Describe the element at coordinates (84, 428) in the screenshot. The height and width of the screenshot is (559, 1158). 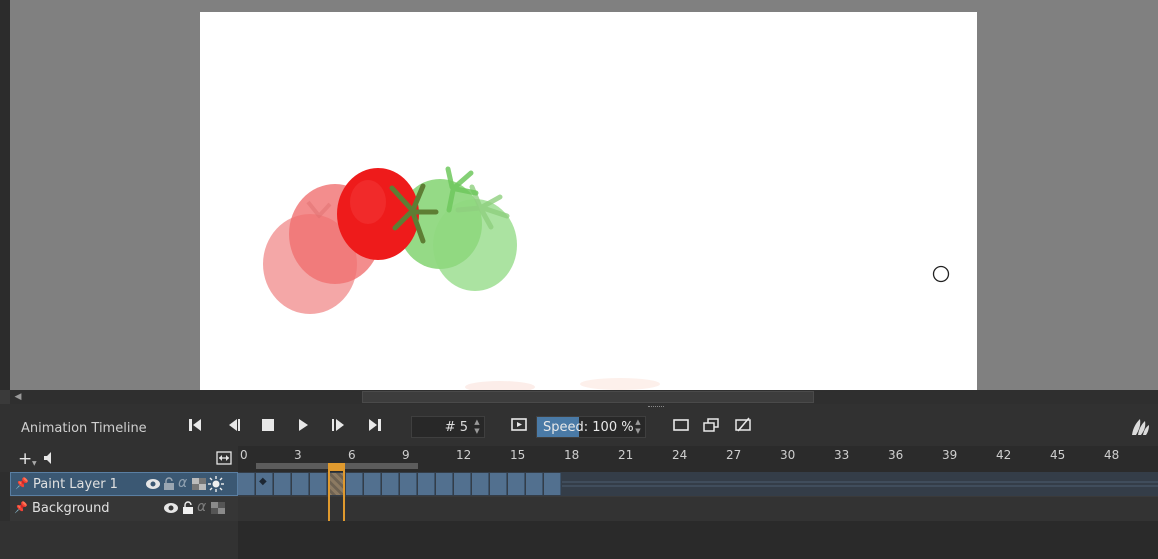
I see `panel-title: Animation Timeline` at that location.